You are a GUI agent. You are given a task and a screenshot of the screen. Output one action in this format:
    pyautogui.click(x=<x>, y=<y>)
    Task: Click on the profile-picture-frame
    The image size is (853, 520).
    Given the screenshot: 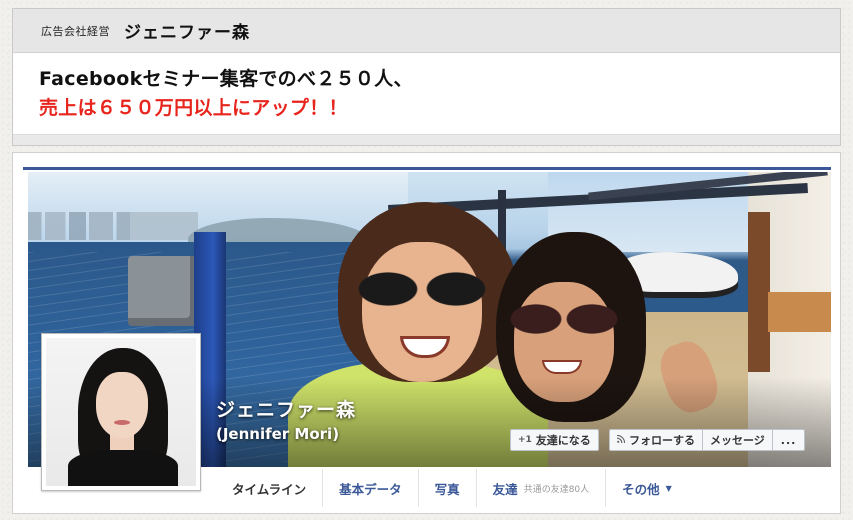 What is the action you would take?
    pyautogui.click(x=121, y=412)
    